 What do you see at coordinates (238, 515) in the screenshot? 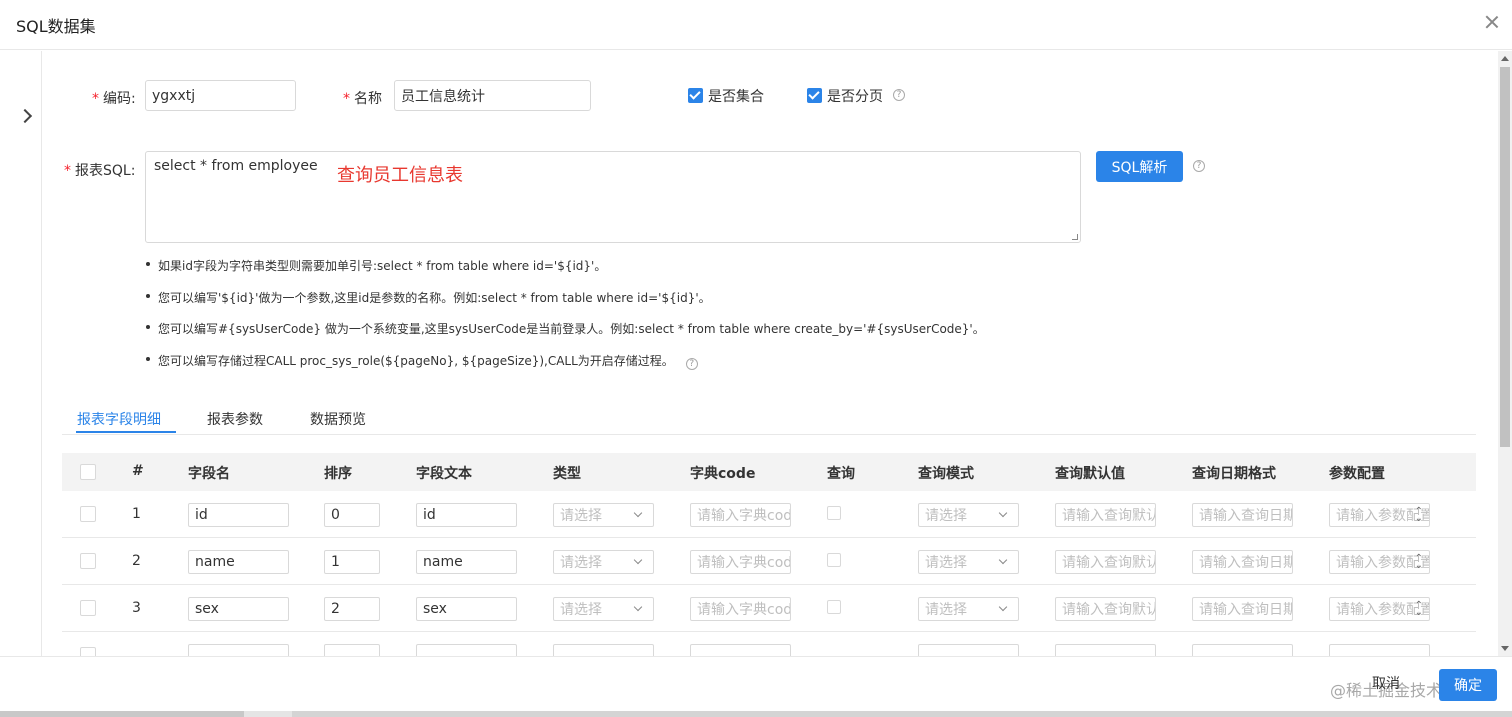
I see `field-name-input: id` at bounding box center [238, 515].